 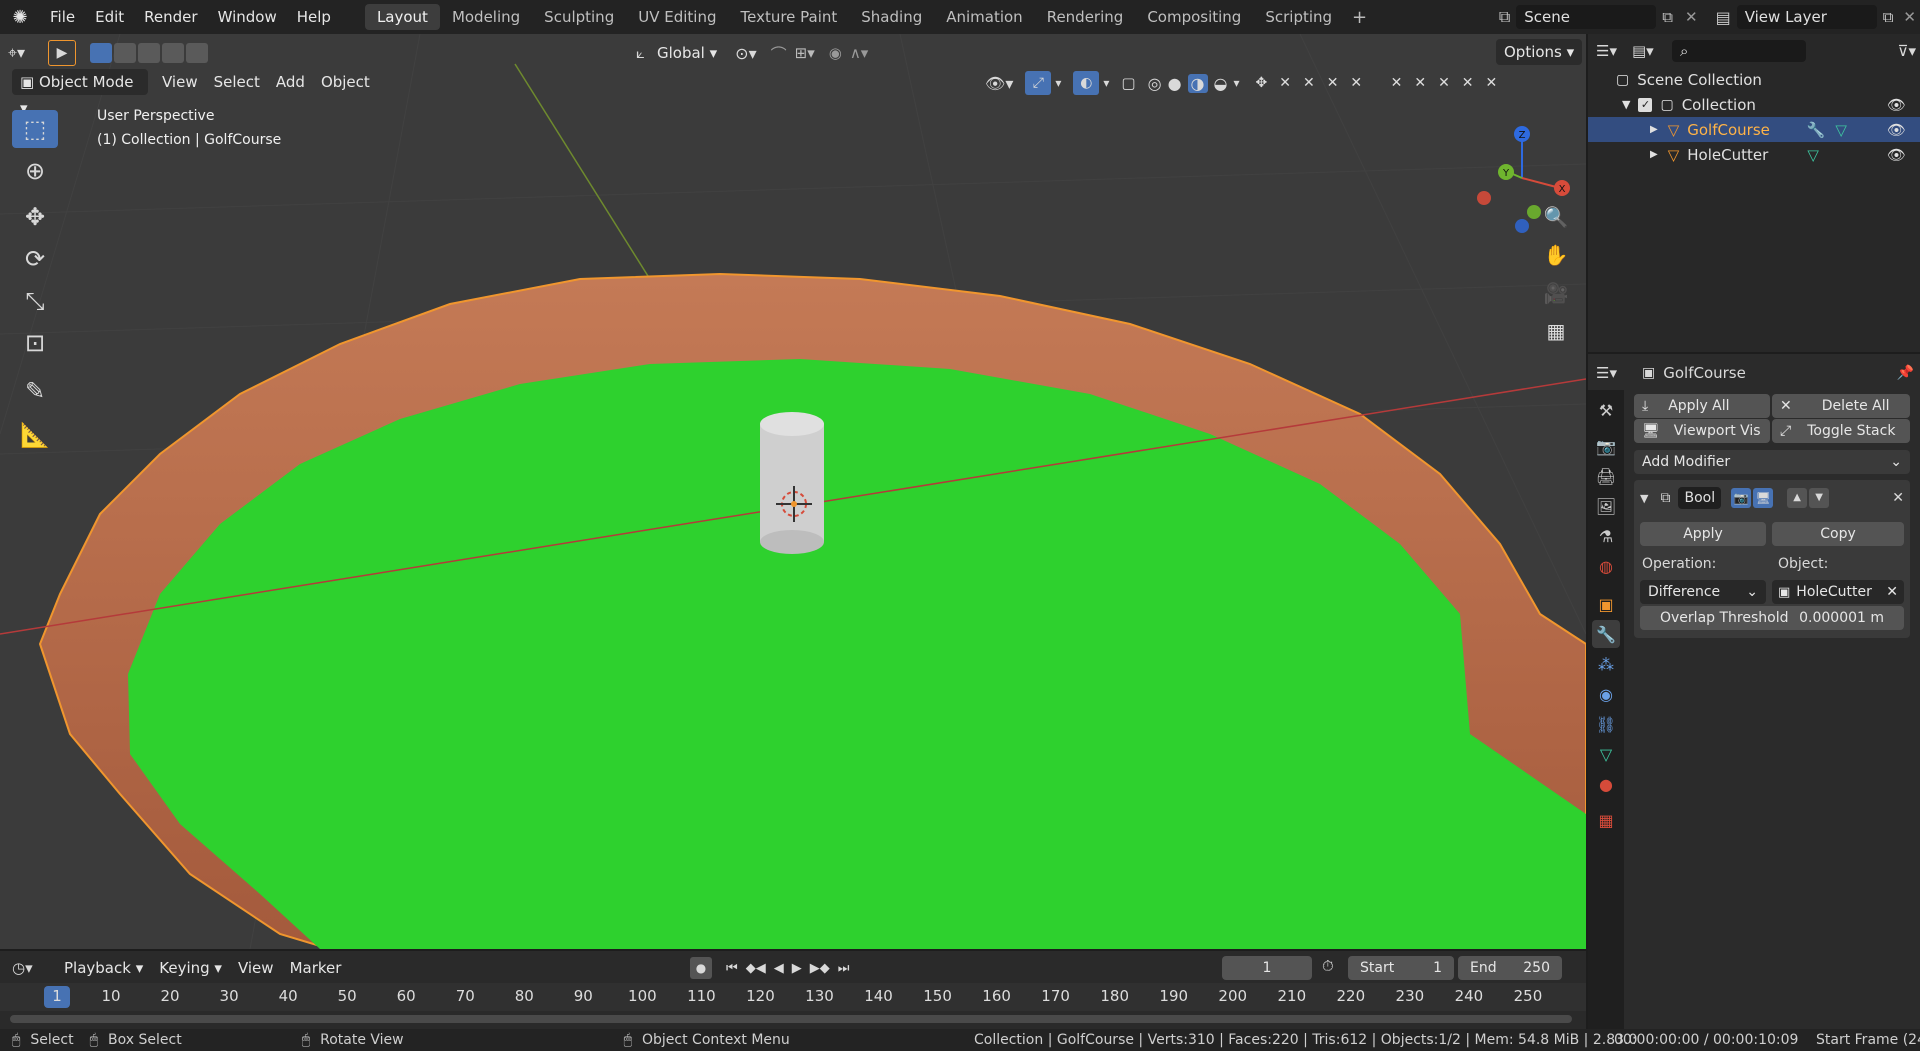 I want to click on gizmo-dropdown-icon: ▾, so click(x=1058, y=83).